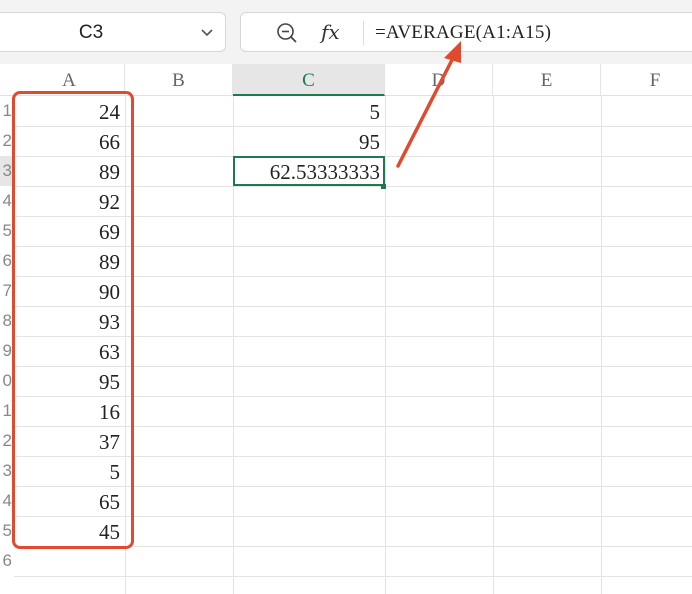  I want to click on name-box: C3, so click(113, 32).